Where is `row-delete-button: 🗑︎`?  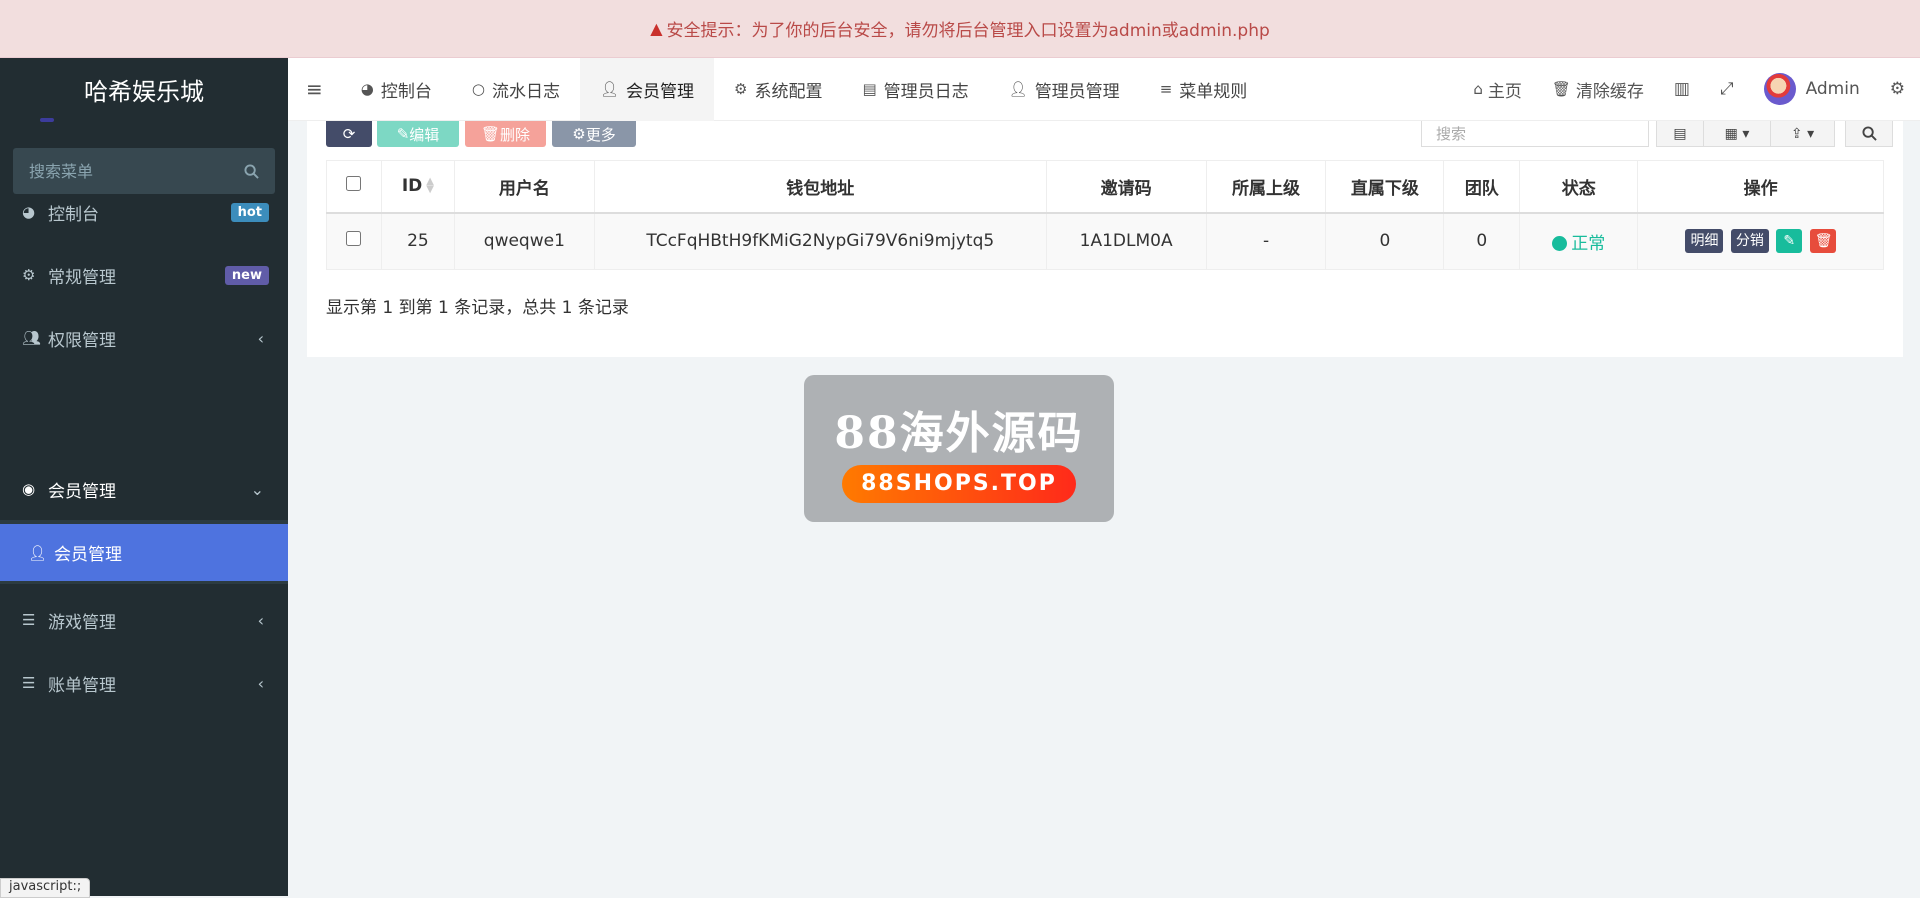
row-delete-button: 🗑︎ is located at coordinates (1822, 241).